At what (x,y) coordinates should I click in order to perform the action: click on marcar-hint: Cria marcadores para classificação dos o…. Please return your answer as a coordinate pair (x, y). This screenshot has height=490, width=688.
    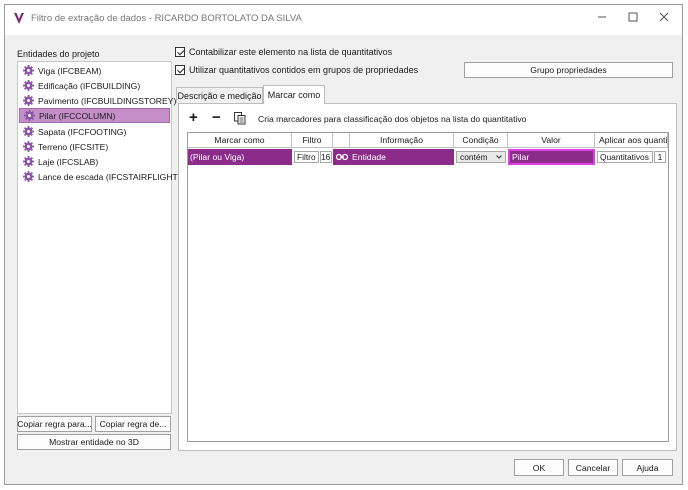
    Looking at the image, I should click on (392, 119).